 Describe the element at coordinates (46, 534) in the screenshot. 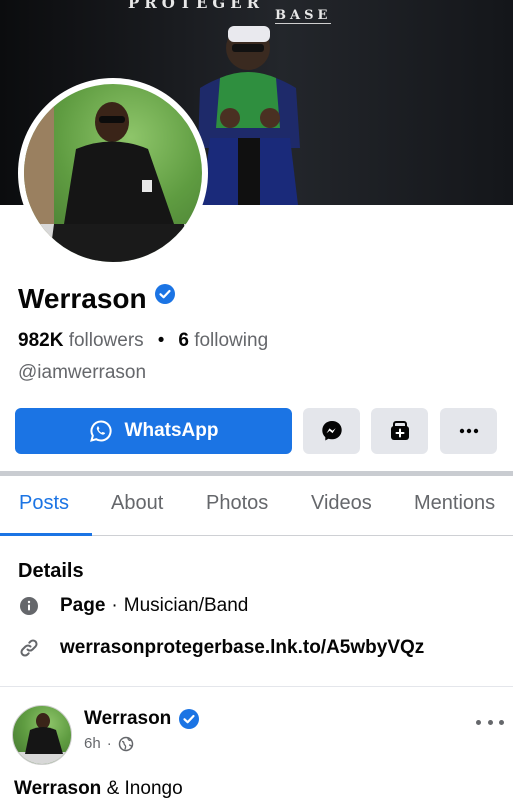

I see `active-tab-indicator` at that location.